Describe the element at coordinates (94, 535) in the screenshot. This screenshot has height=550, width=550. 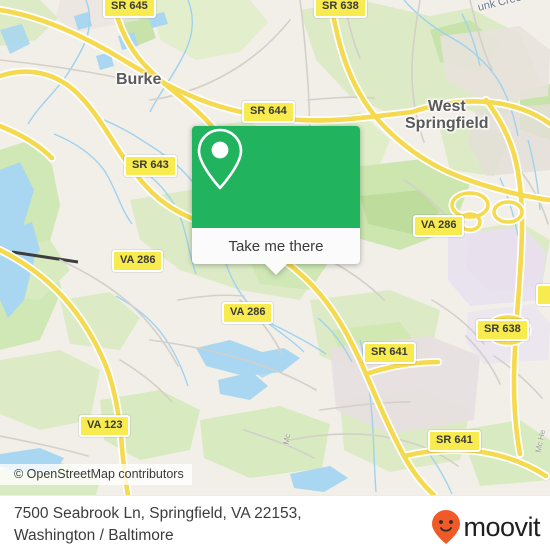
I see `address-line-2: Washington / Baltimore` at that location.